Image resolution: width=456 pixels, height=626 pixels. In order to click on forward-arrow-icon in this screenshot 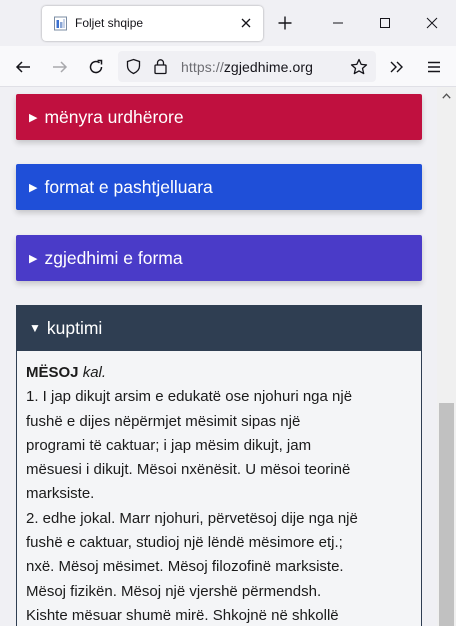, I will do `click(60, 67)`.